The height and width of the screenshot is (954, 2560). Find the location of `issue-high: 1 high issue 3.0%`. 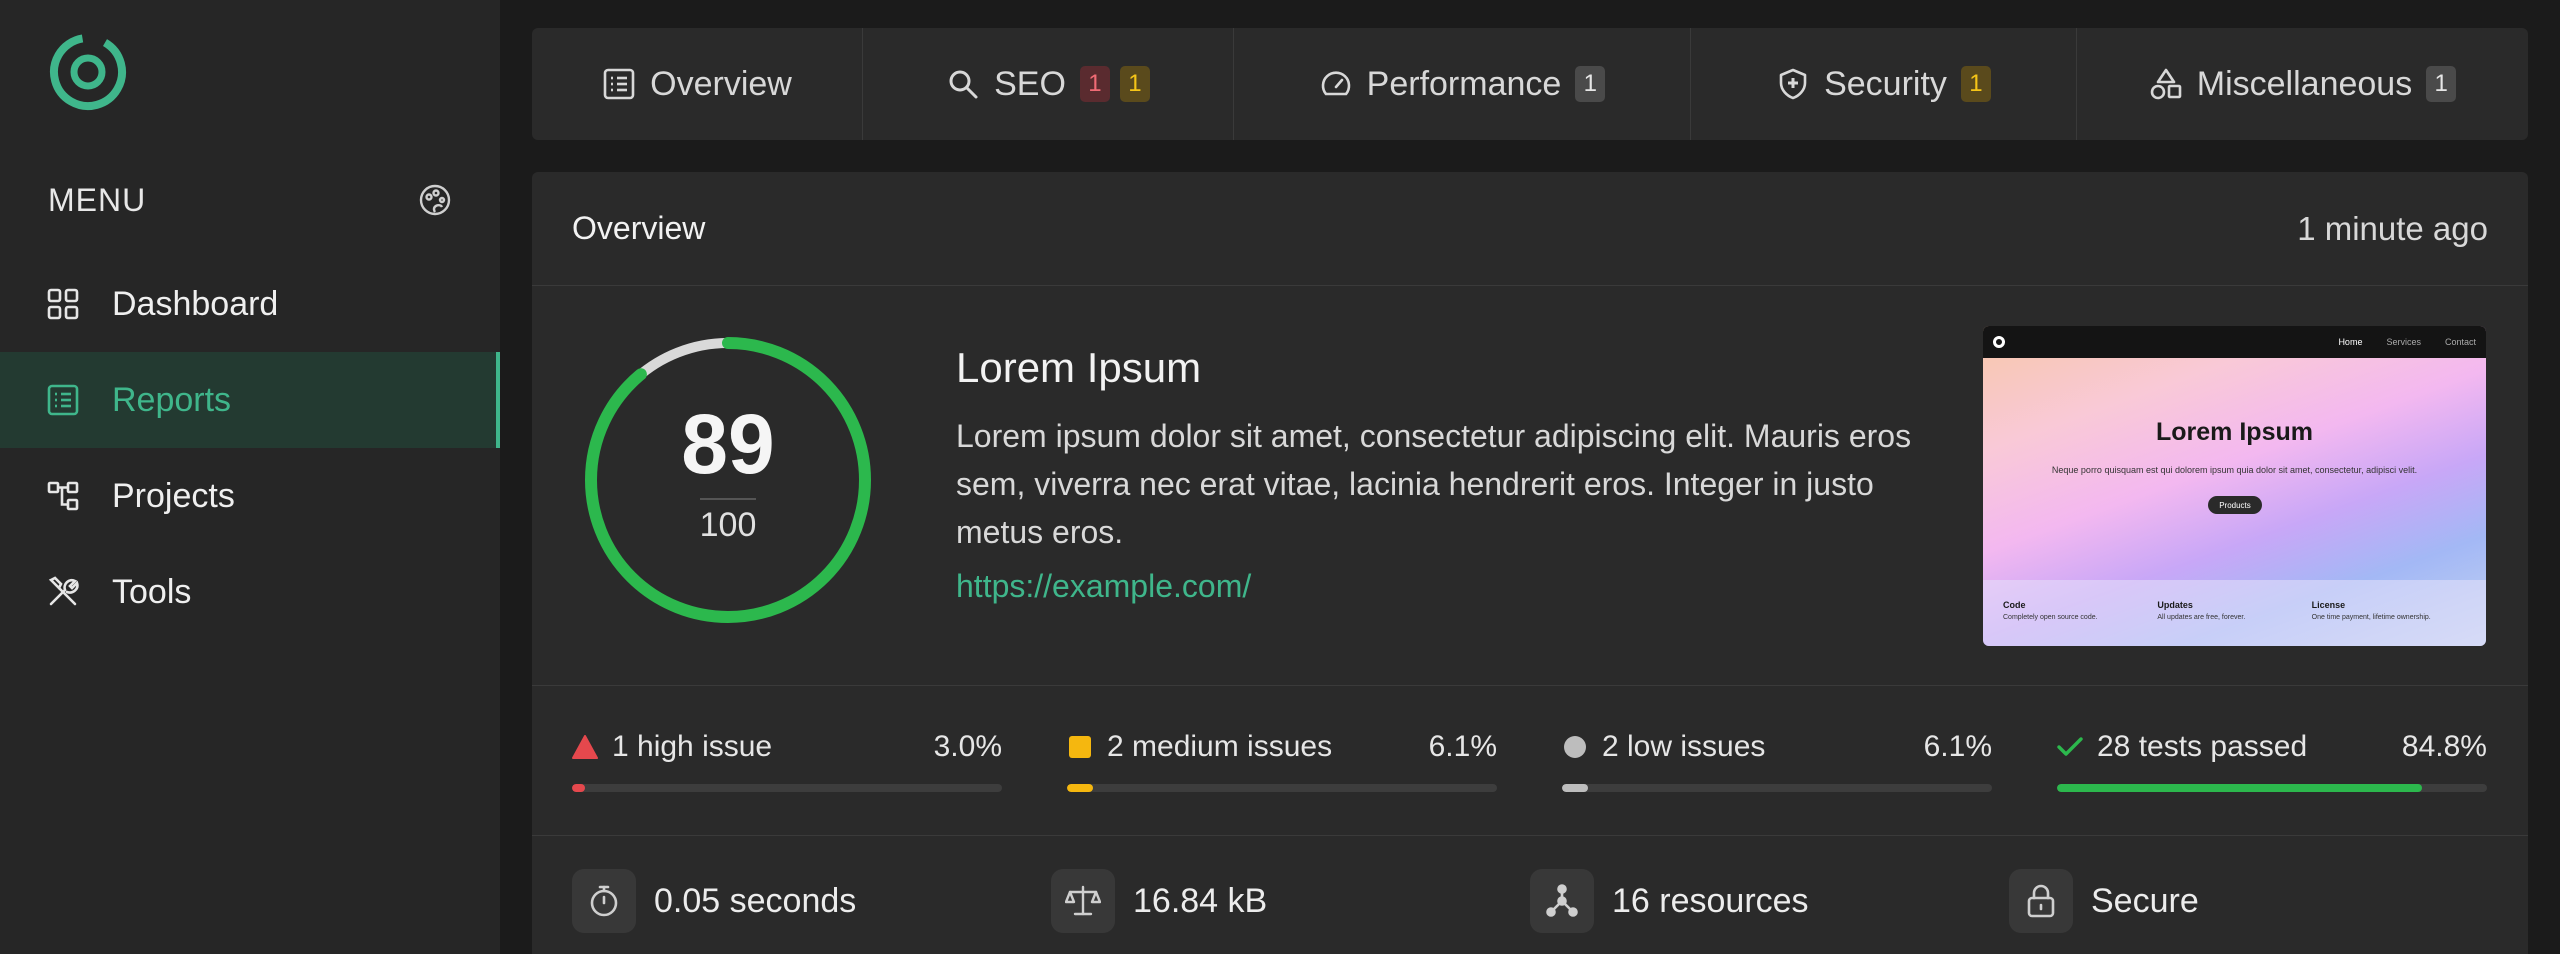

issue-high: 1 high issue 3.0% is located at coordinates (787, 760).